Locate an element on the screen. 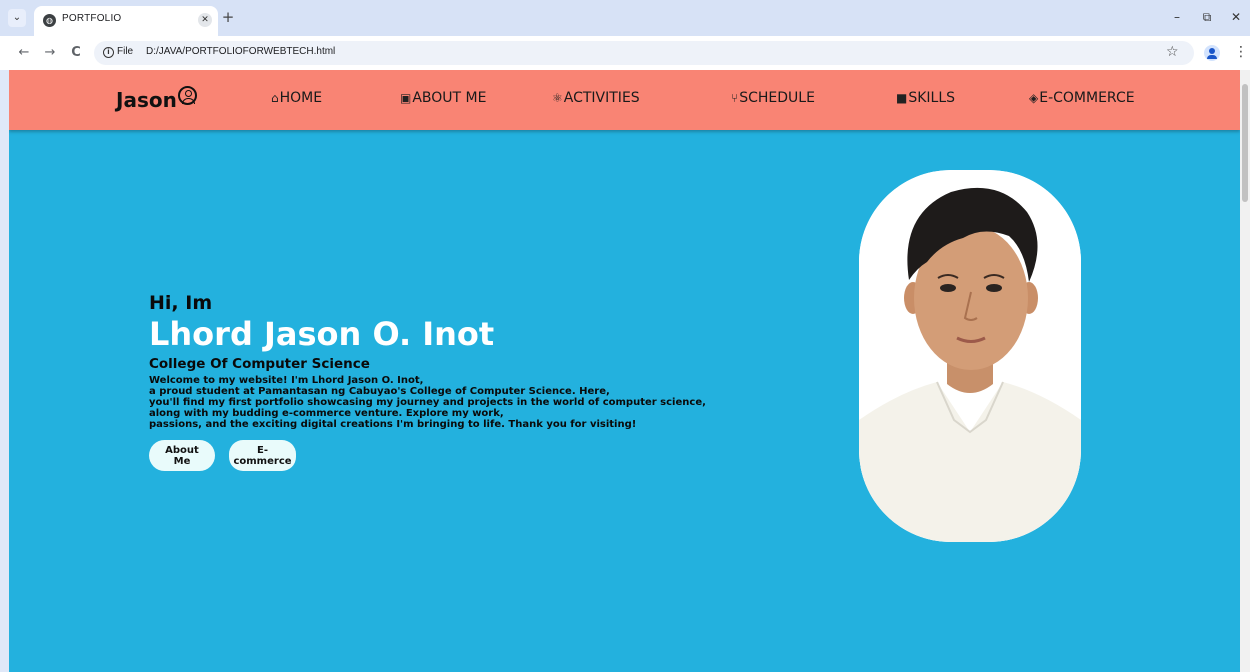 Image resolution: width=1250 pixels, height=672 pixels. briefcase-icon: ■ is located at coordinates (902, 98).